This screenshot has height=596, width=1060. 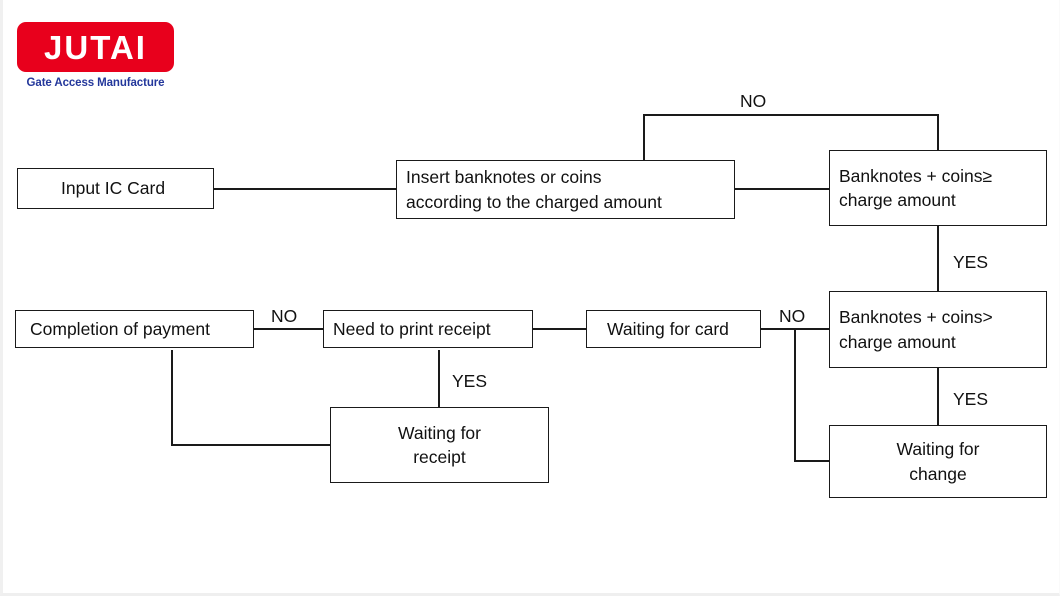 I want to click on node-waiting-for-change-label: Waiting for change, so click(x=938, y=461).